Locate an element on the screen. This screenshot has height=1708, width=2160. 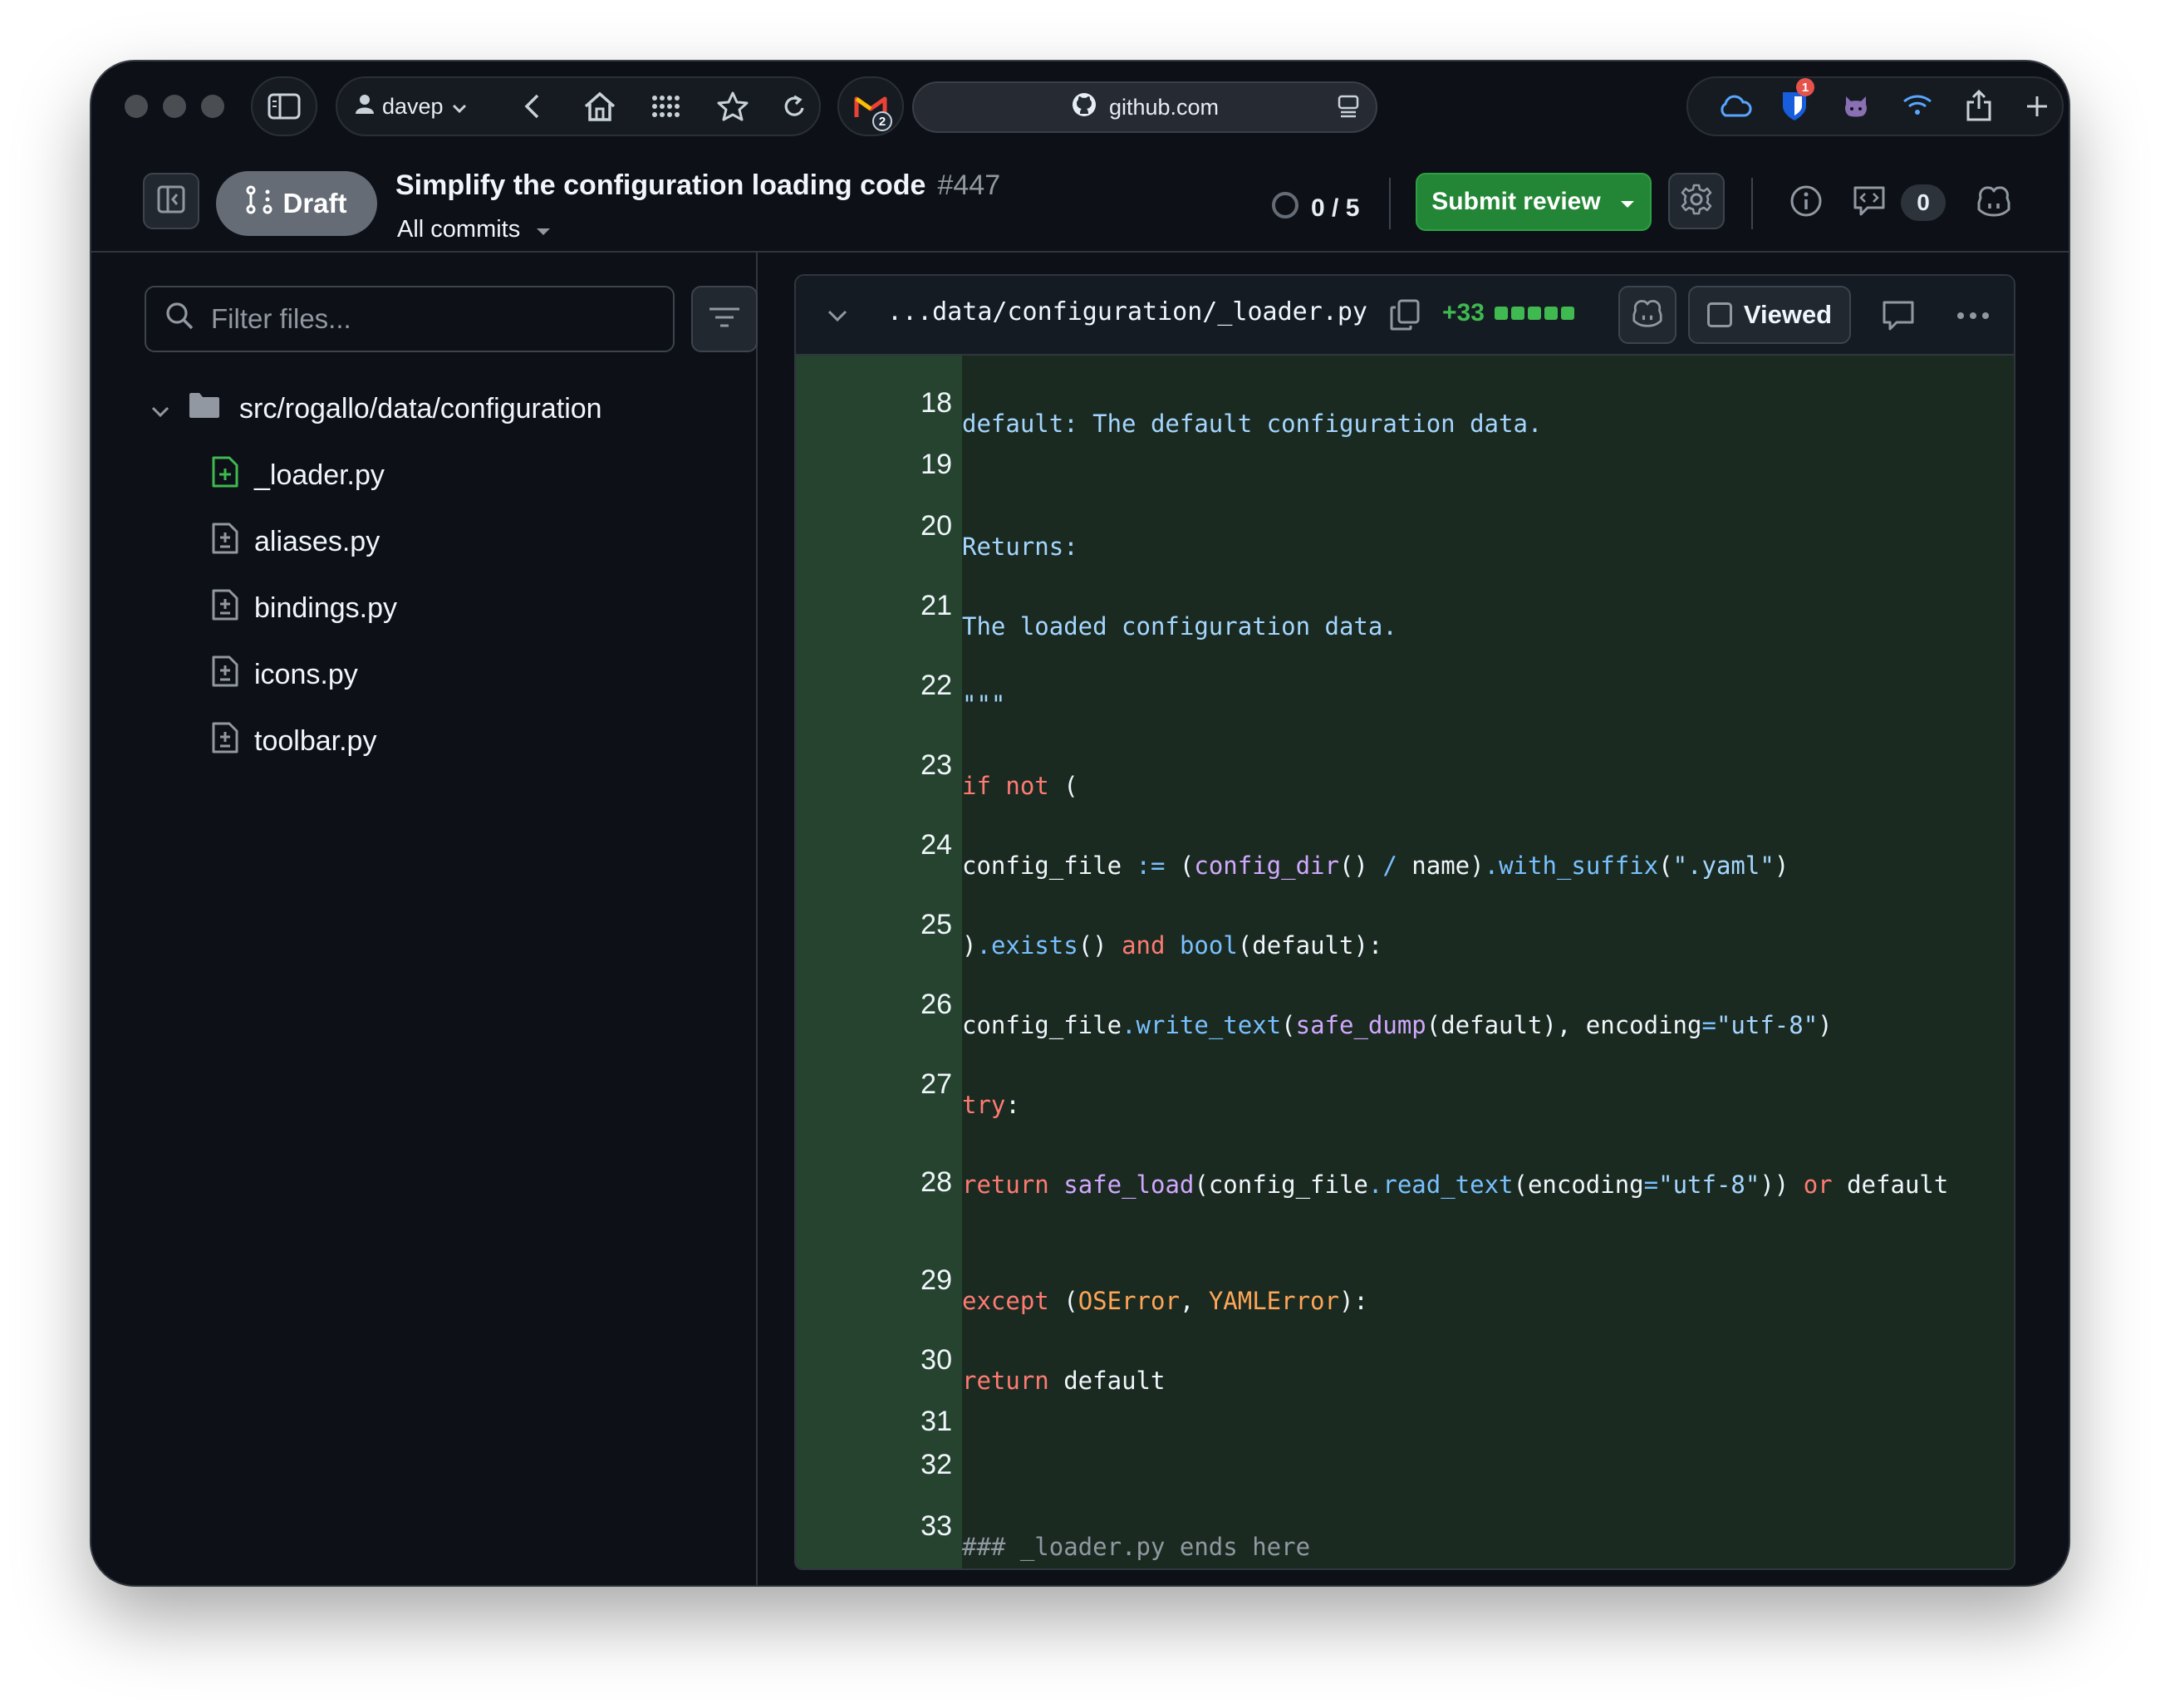
file-name: aliases.py is located at coordinates (317, 541).